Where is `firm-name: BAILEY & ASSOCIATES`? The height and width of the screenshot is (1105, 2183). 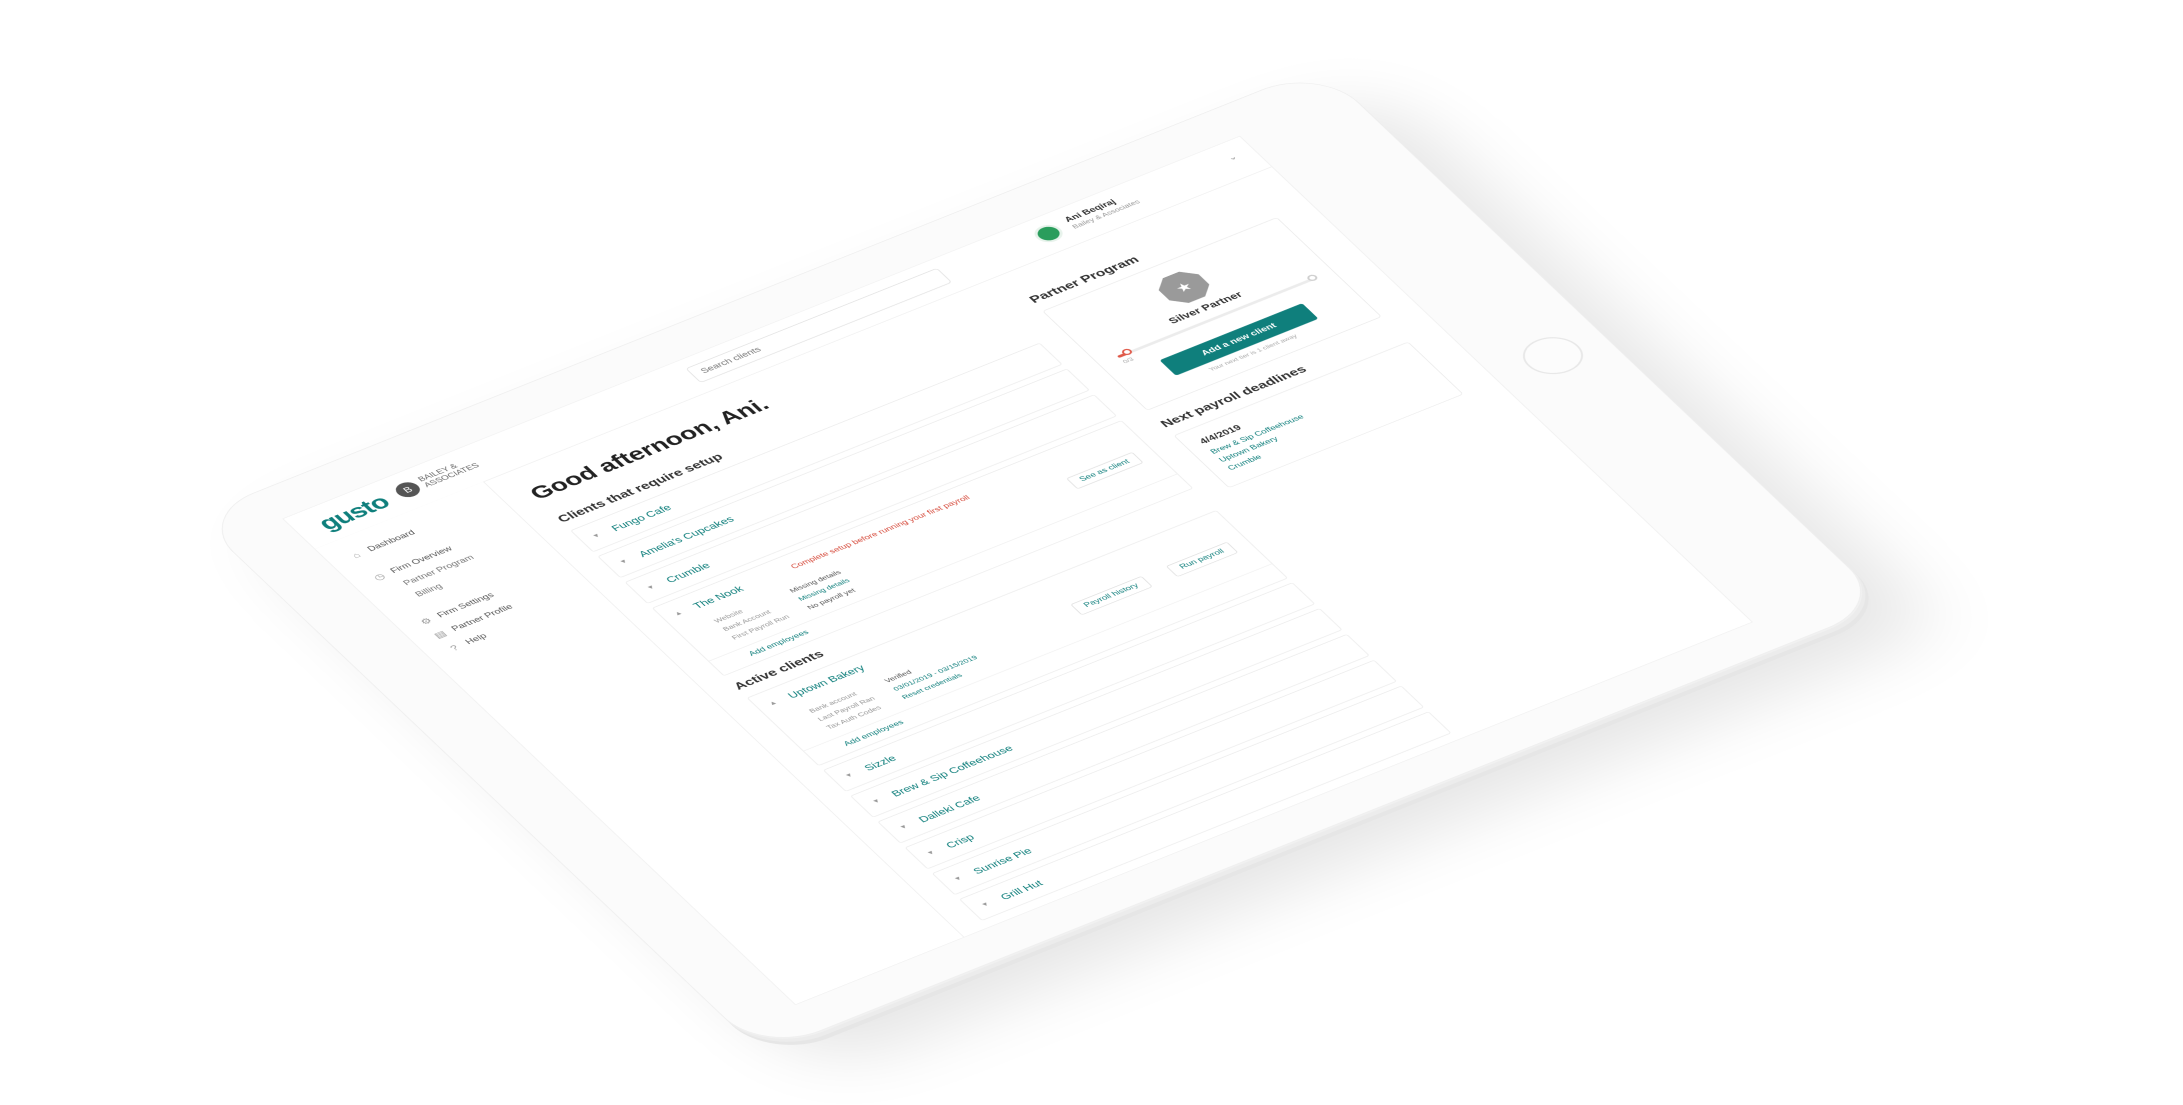 firm-name: BAILEY & ASSOCIATES is located at coordinates (449, 475).